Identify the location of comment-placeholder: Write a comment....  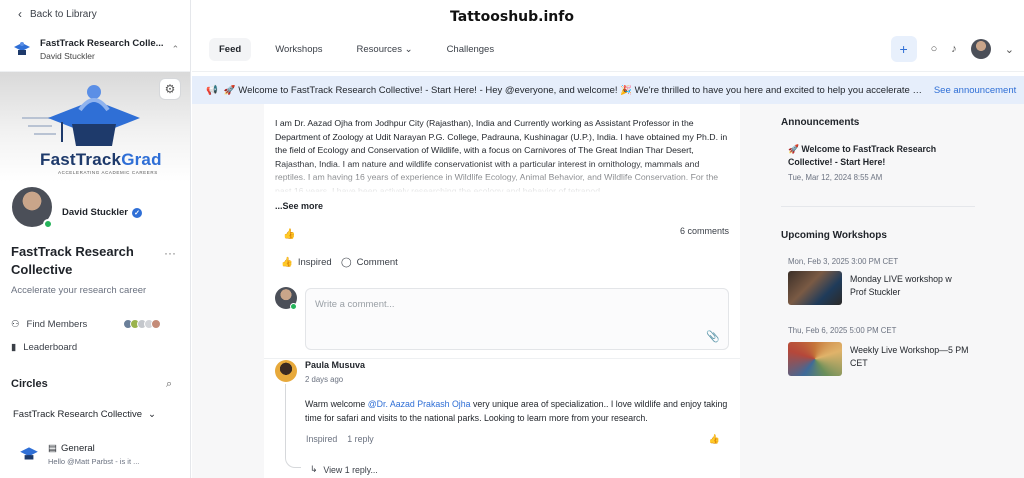
(355, 304).